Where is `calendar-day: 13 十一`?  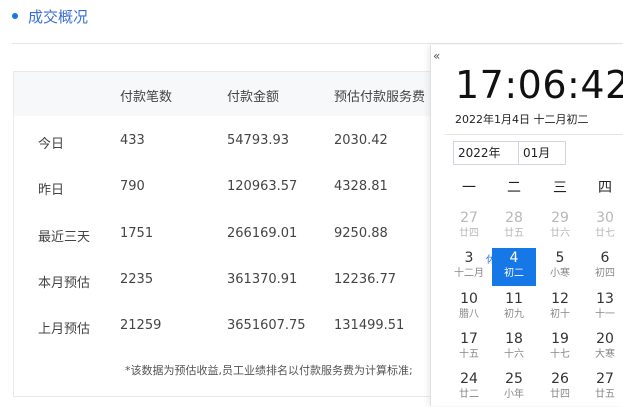 calendar-day: 13 十一 is located at coordinates (603, 308).